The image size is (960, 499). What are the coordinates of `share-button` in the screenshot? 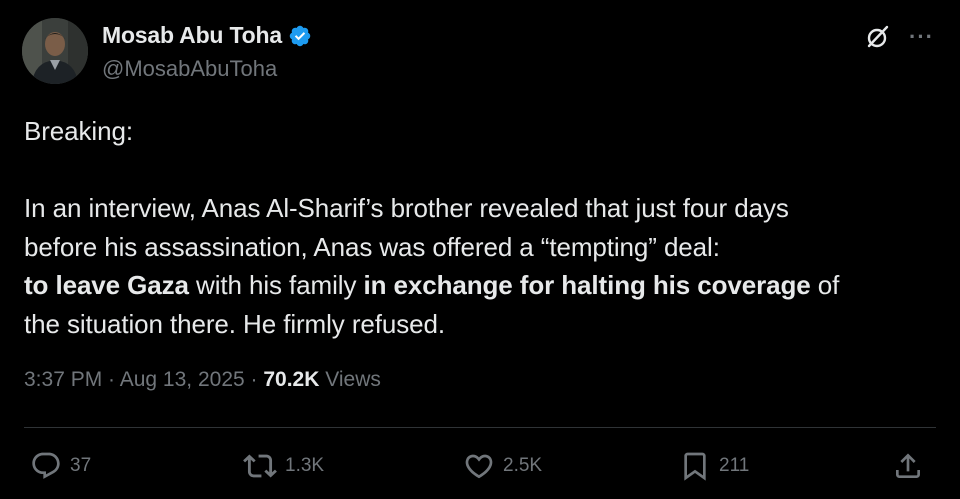 It's located at (908, 466).